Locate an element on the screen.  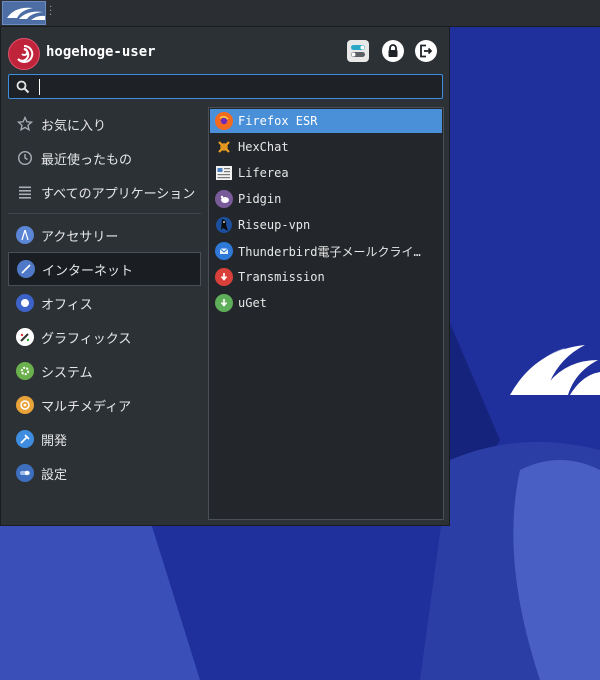
category-accessories: アクセサリー is located at coordinates (104, 235).